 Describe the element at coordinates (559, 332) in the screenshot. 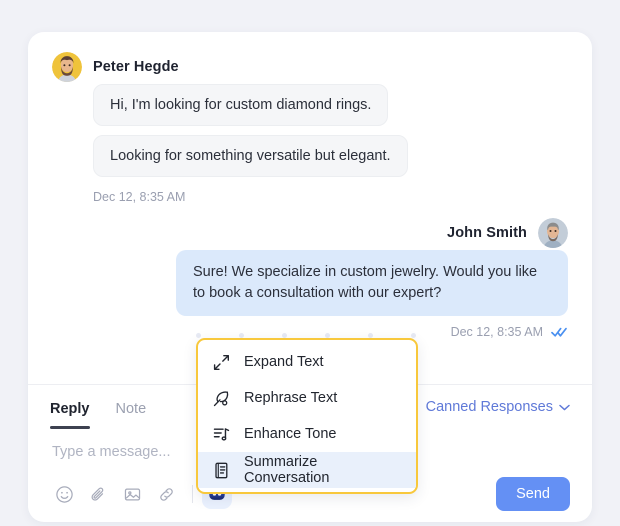

I see `double-check-read-icon` at that location.